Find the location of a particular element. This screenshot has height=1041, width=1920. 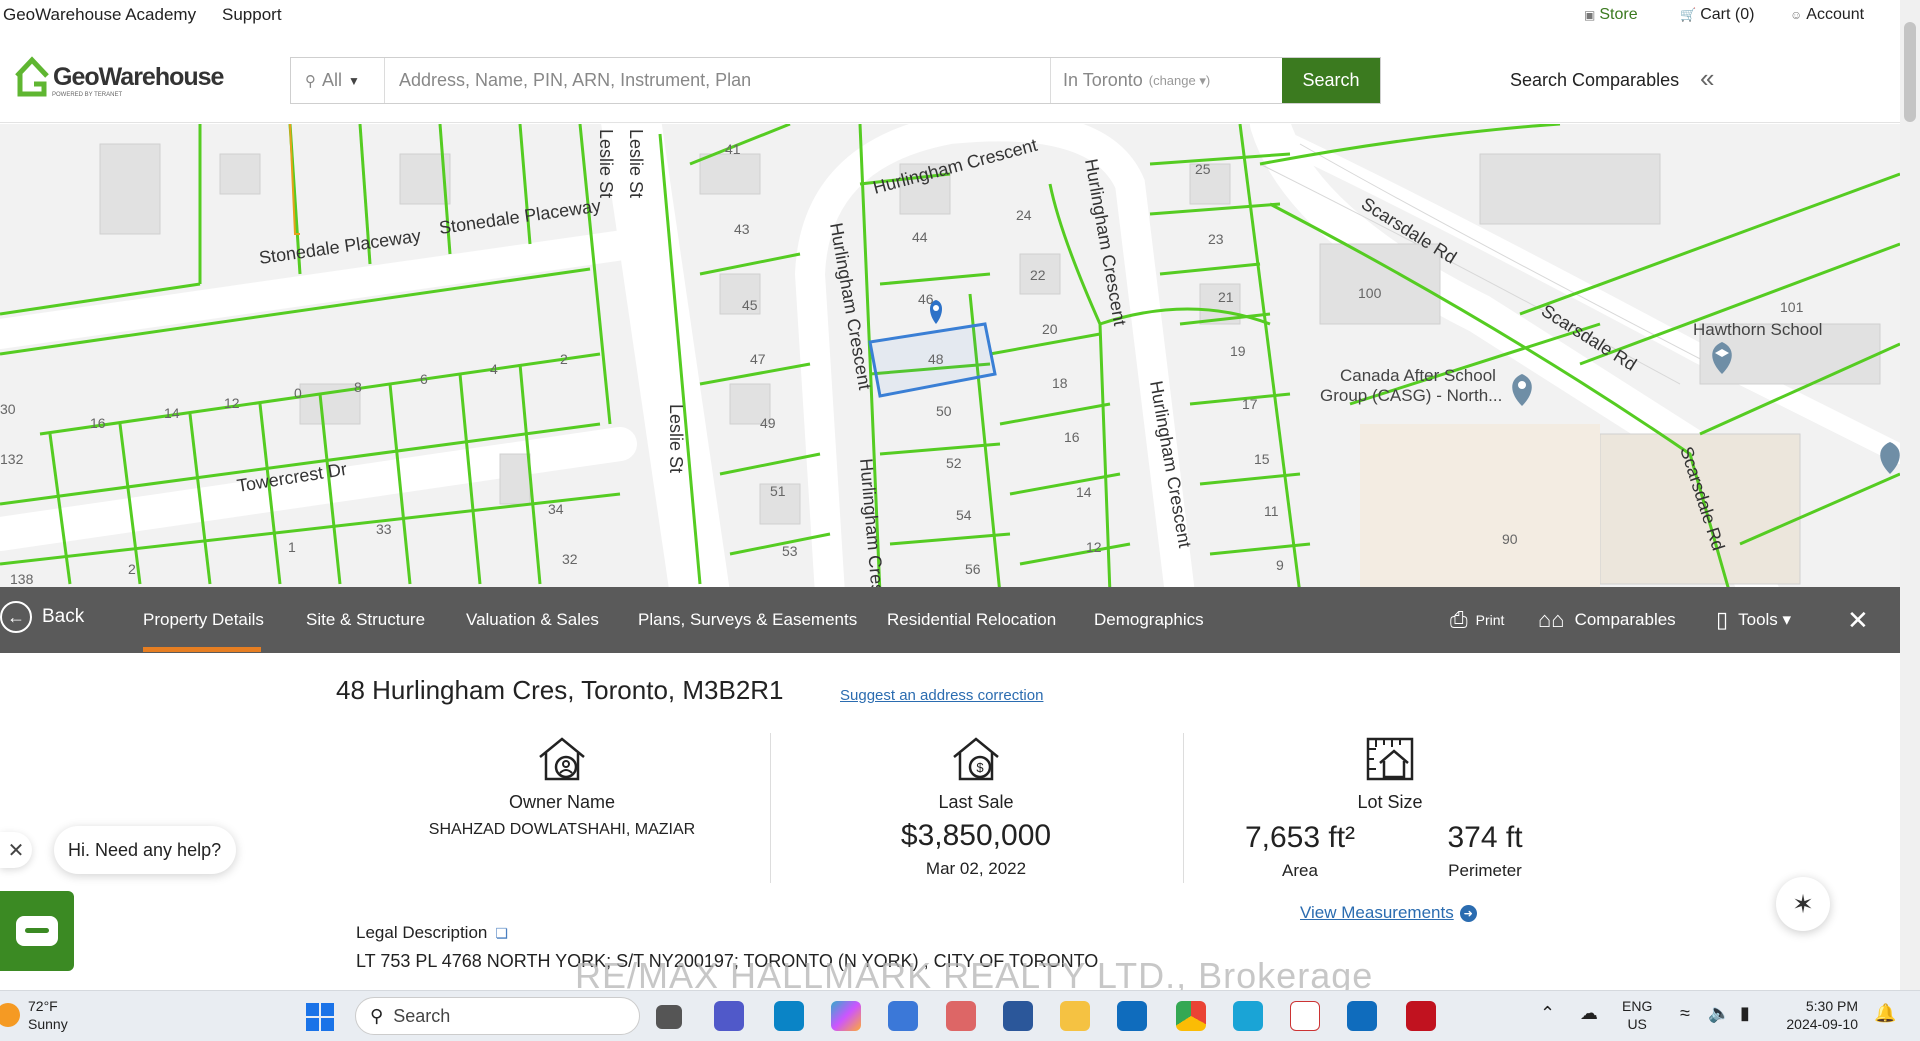

print-label: Print is located at coordinates (1490, 620).